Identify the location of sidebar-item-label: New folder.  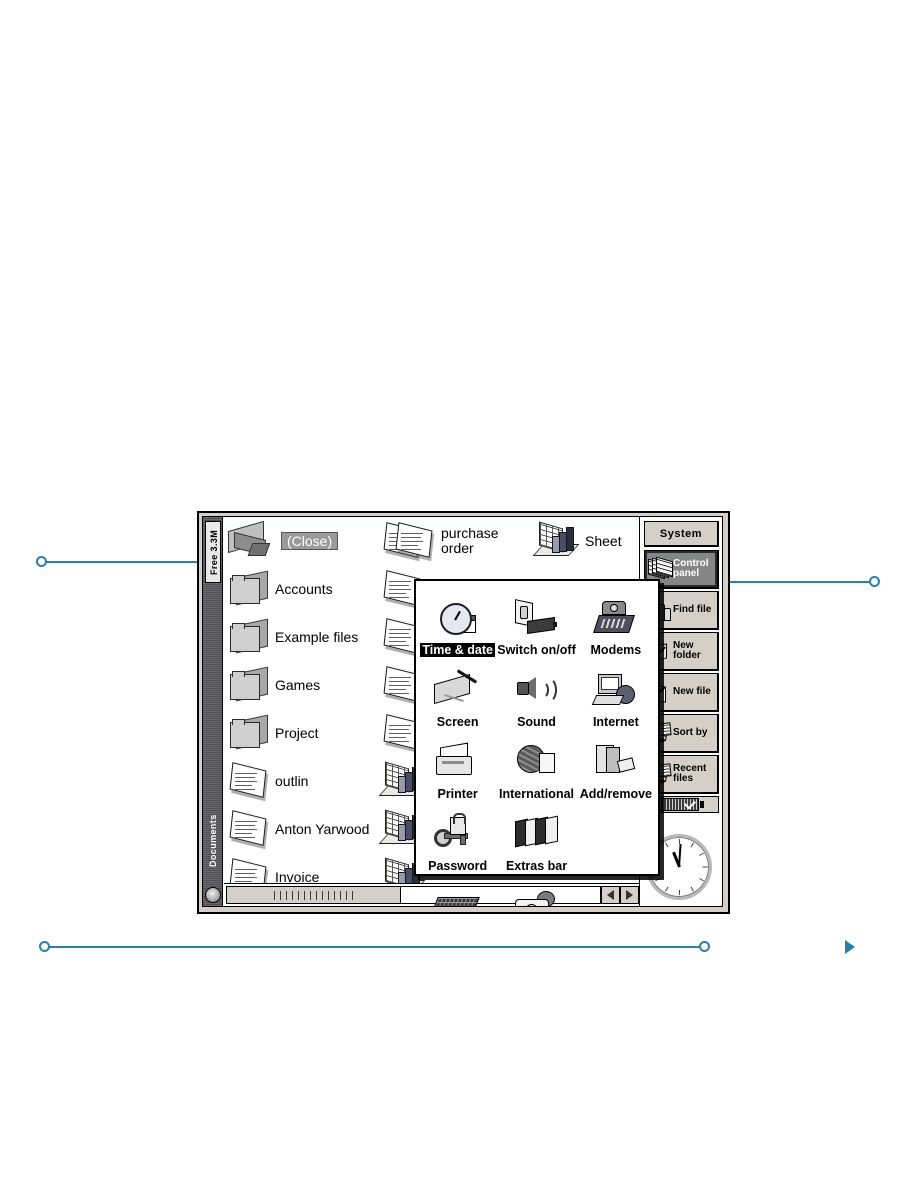
(687, 650).